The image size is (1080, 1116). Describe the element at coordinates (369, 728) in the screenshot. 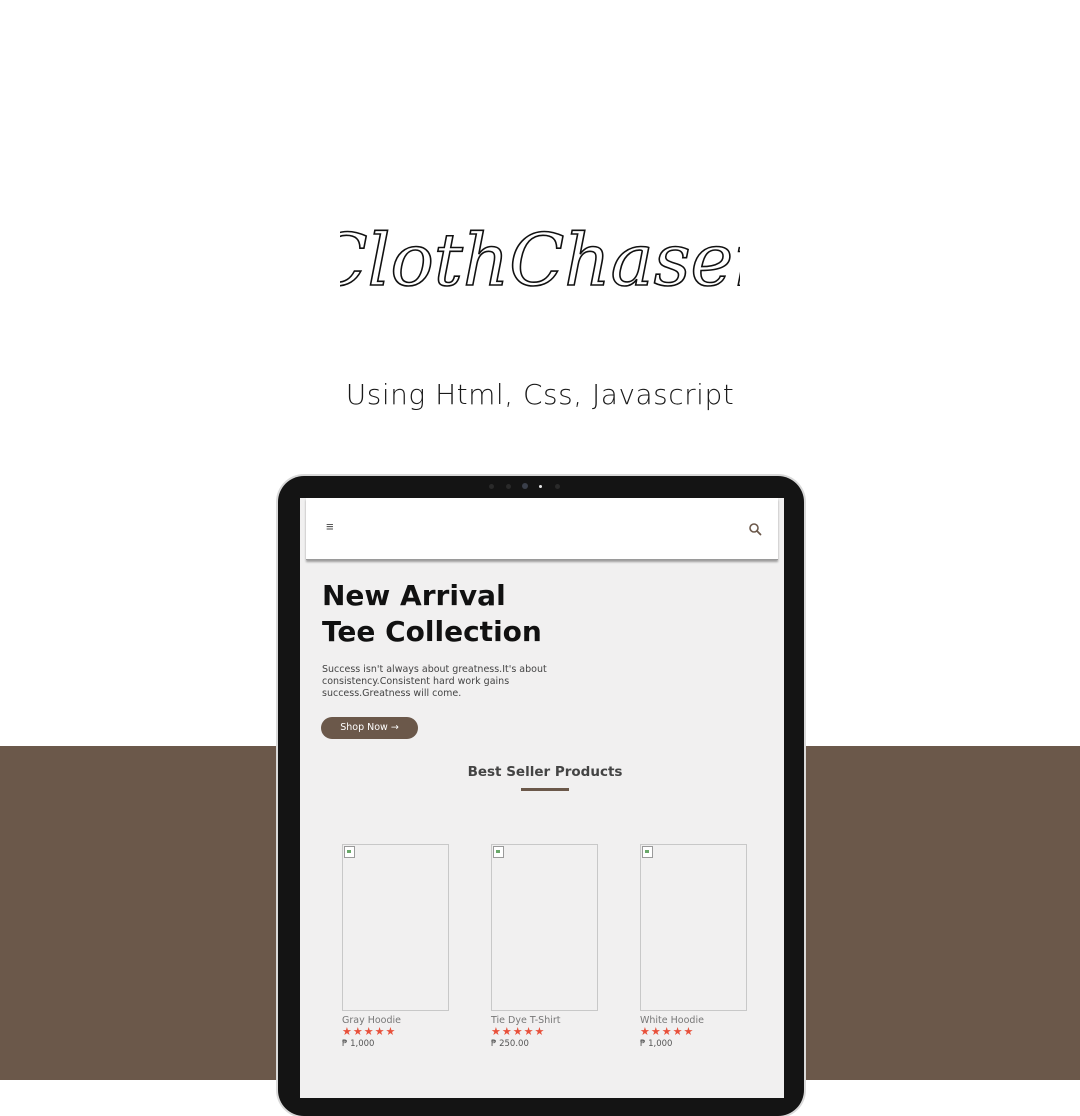

I see `shop-now-button: Shop Now →` at that location.